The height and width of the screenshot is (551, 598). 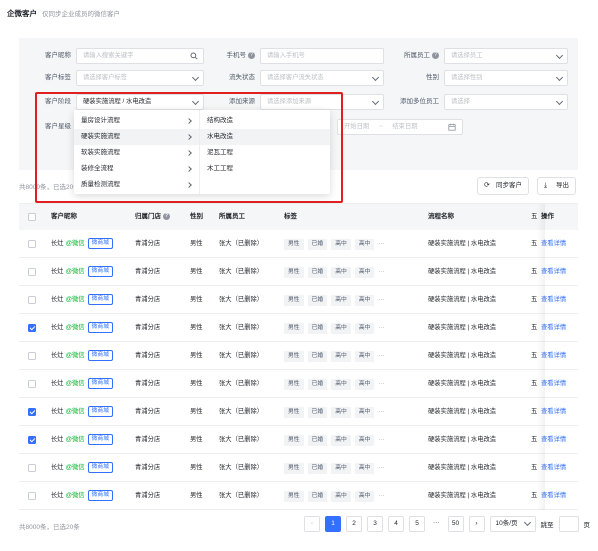 I want to click on search-icon, so click(x=194, y=56).